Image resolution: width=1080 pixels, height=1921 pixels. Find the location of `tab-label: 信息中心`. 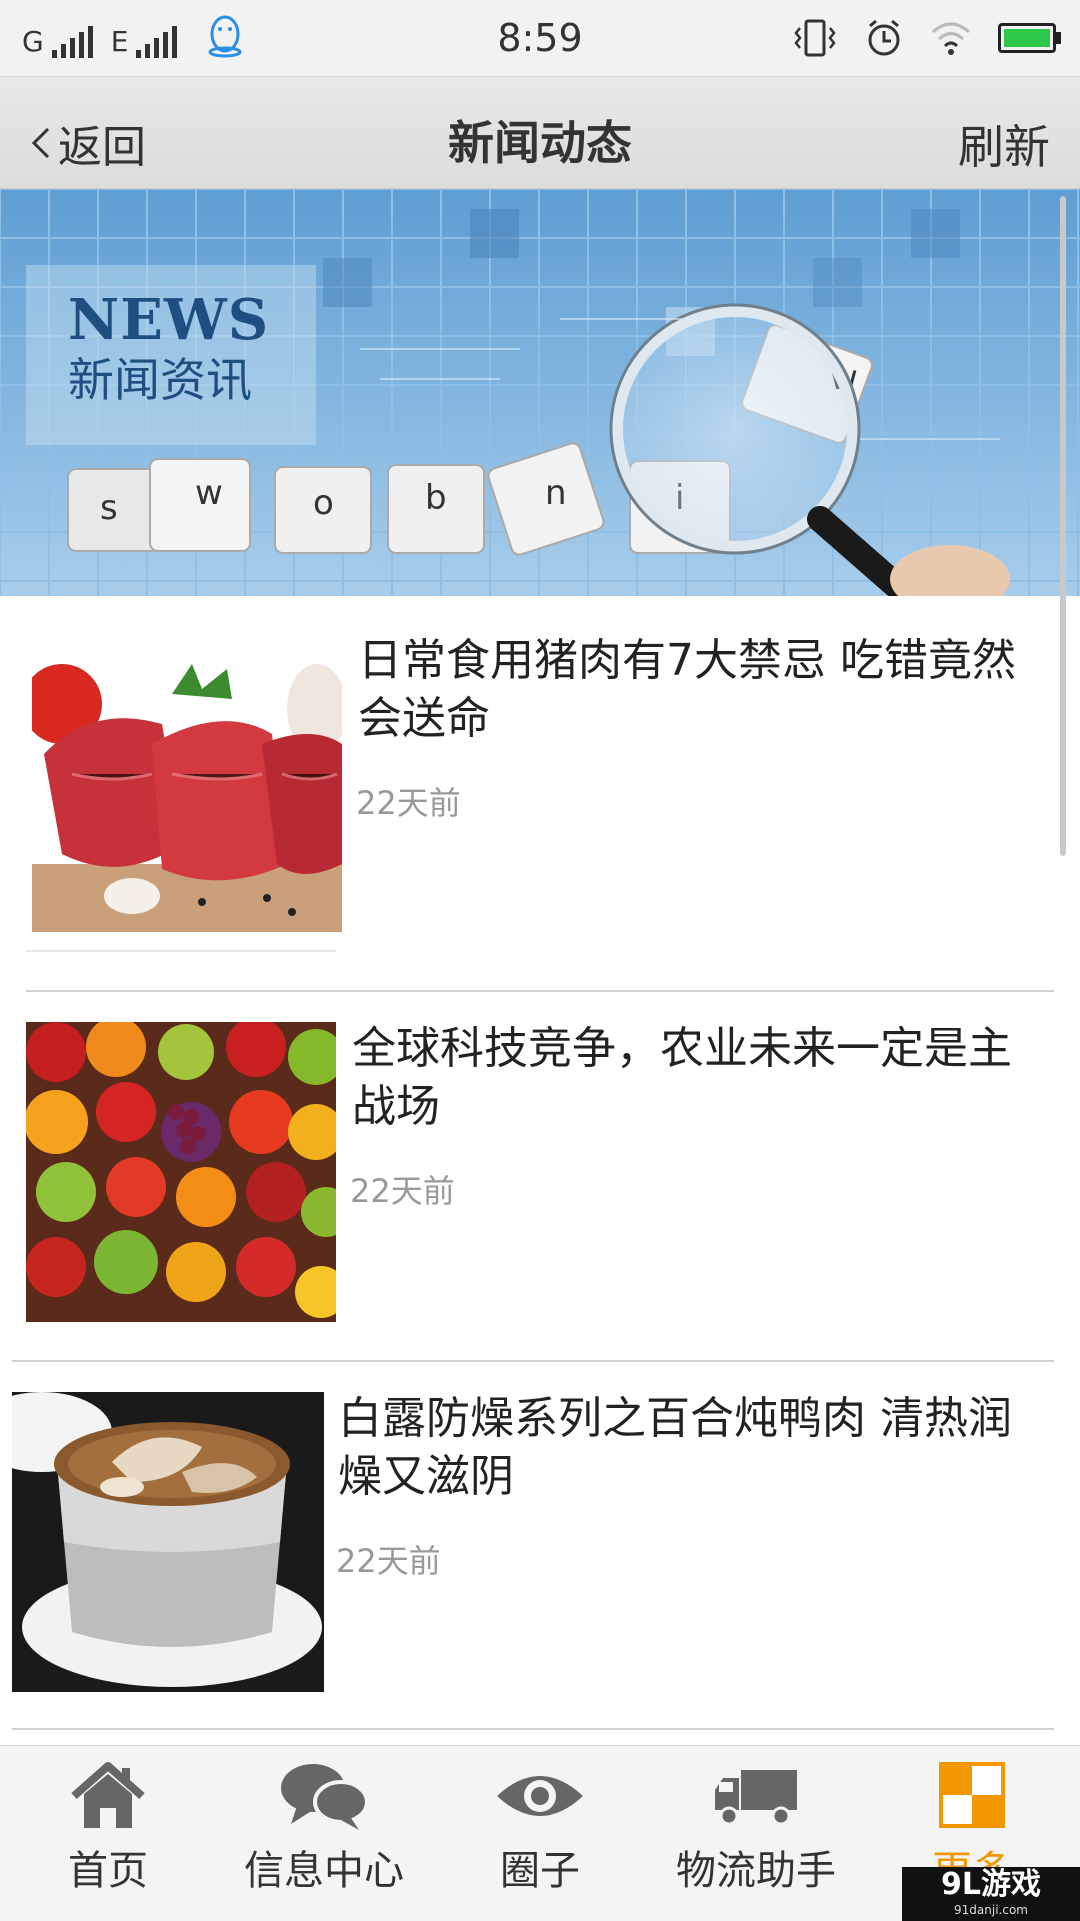

tab-label: 信息中心 is located at coordinates (324, 1871).